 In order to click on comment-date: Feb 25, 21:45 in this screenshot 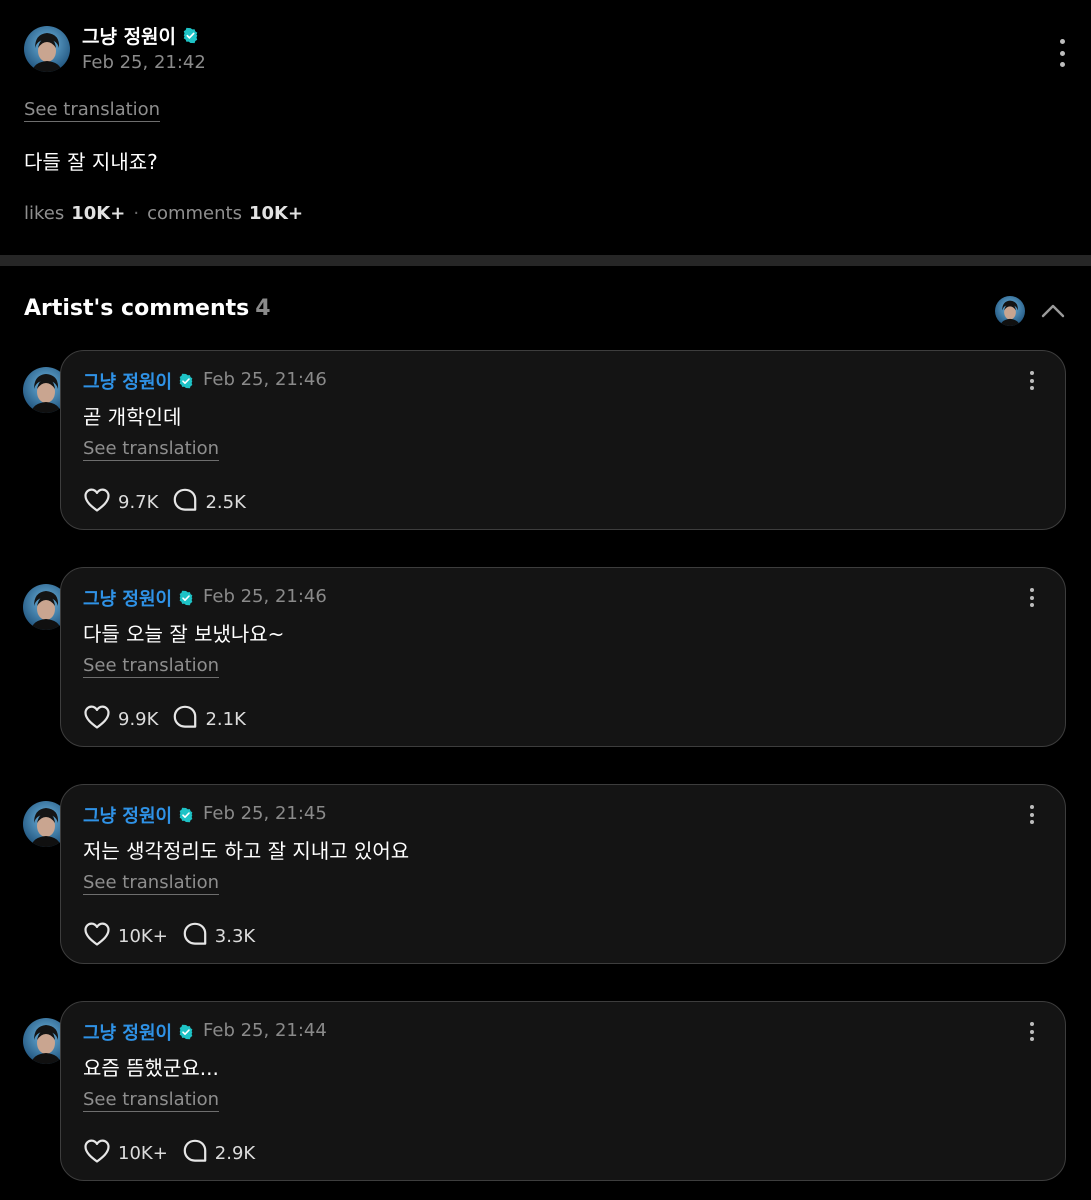, I will do `click(265, 813)`.